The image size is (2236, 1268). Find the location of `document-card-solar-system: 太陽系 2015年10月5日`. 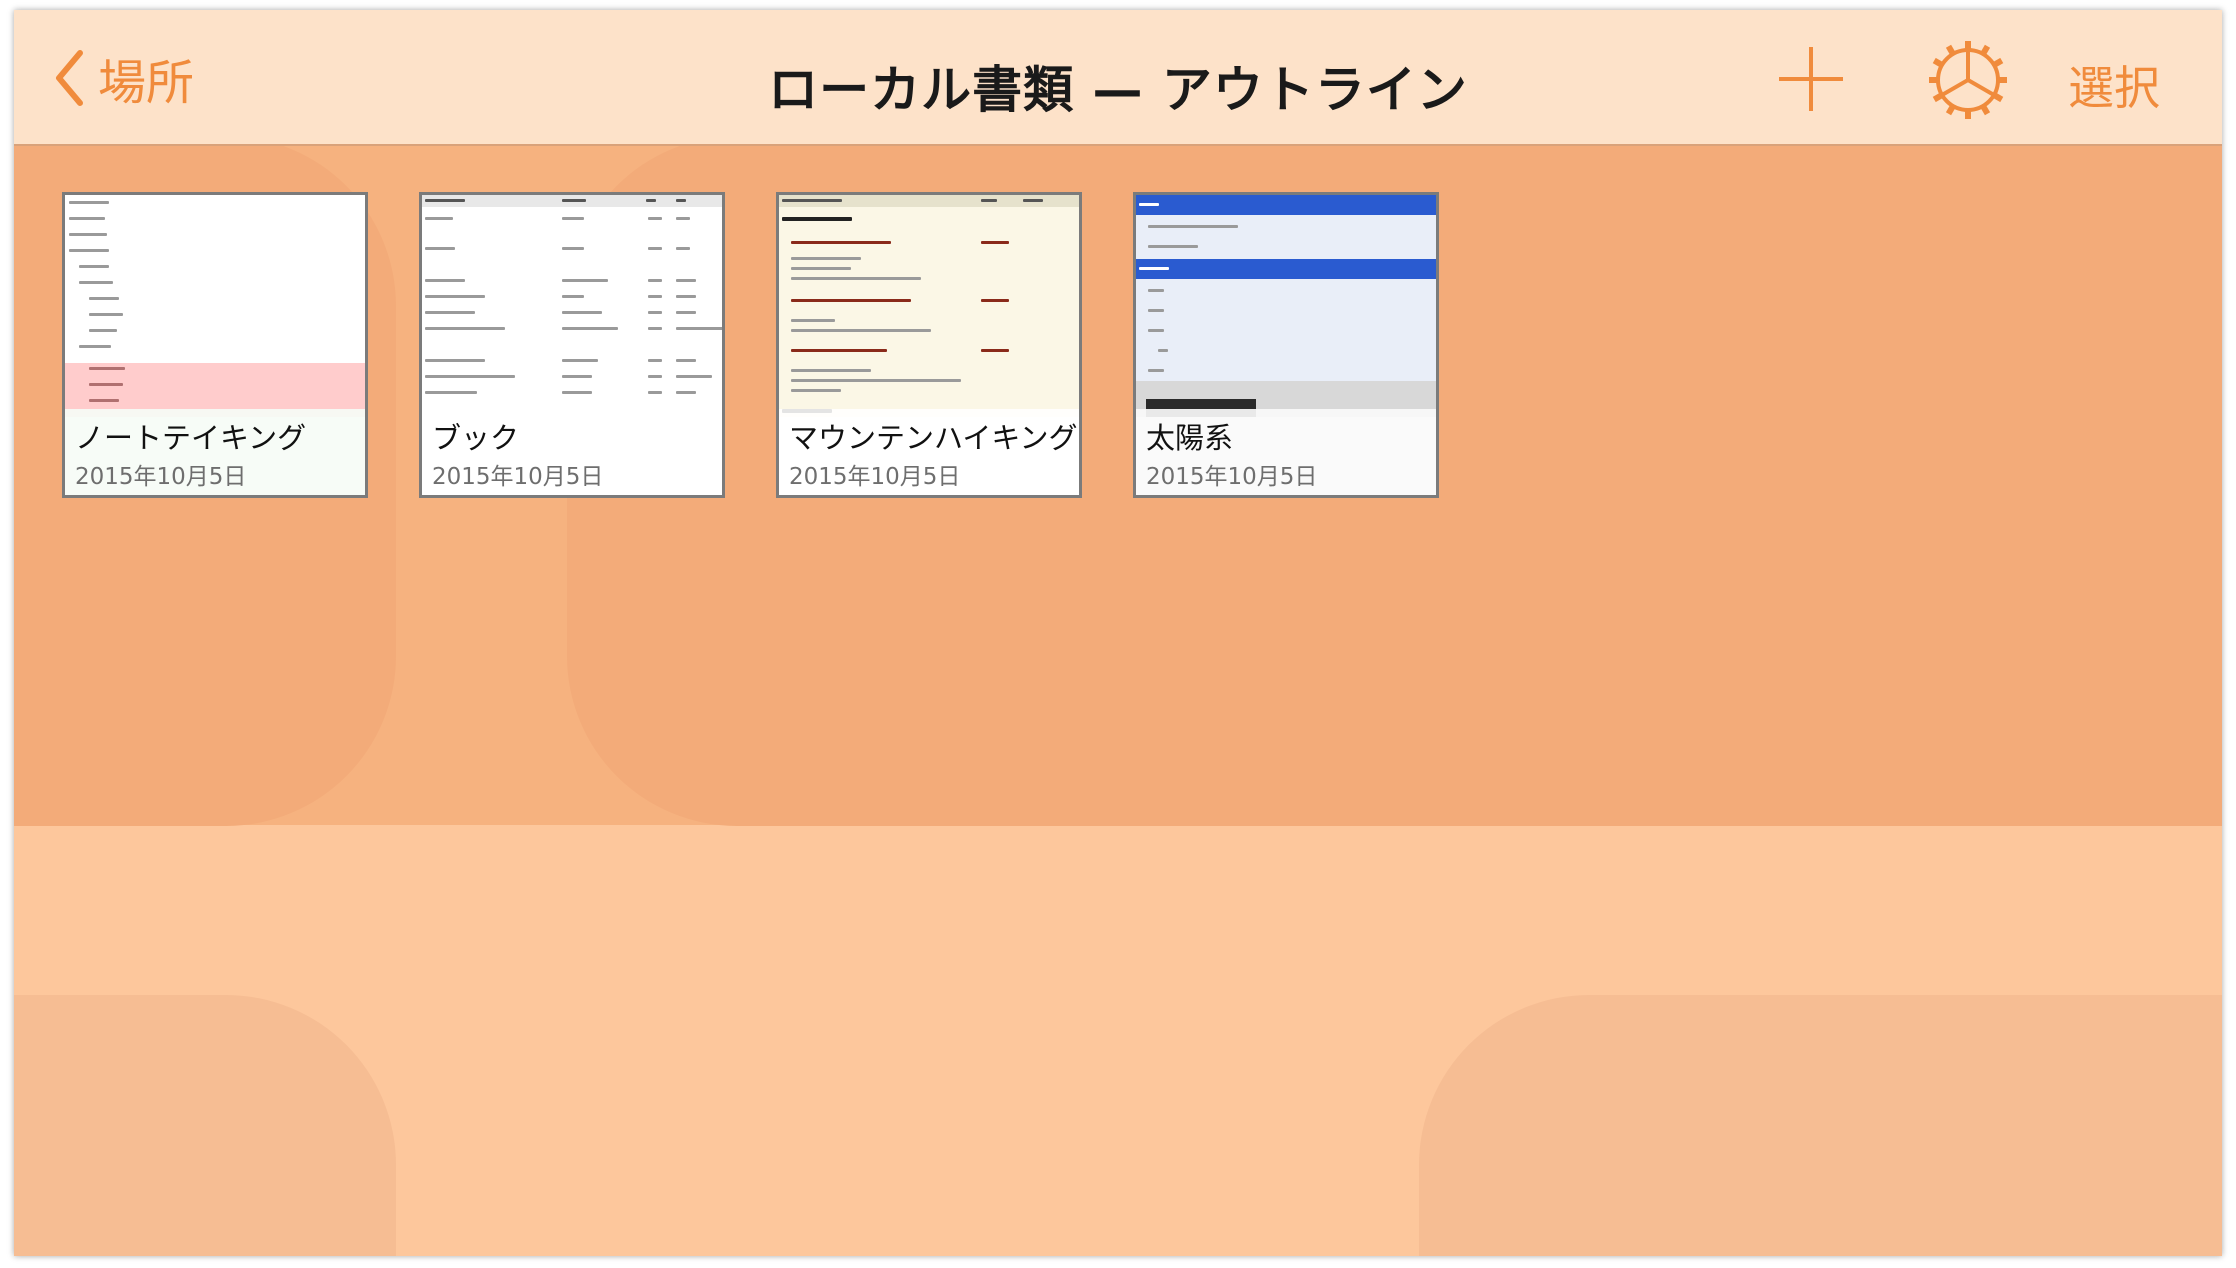

document-card-solar-system: 太陽系 2015年10月5日 is located at coordinates (1286, 345).